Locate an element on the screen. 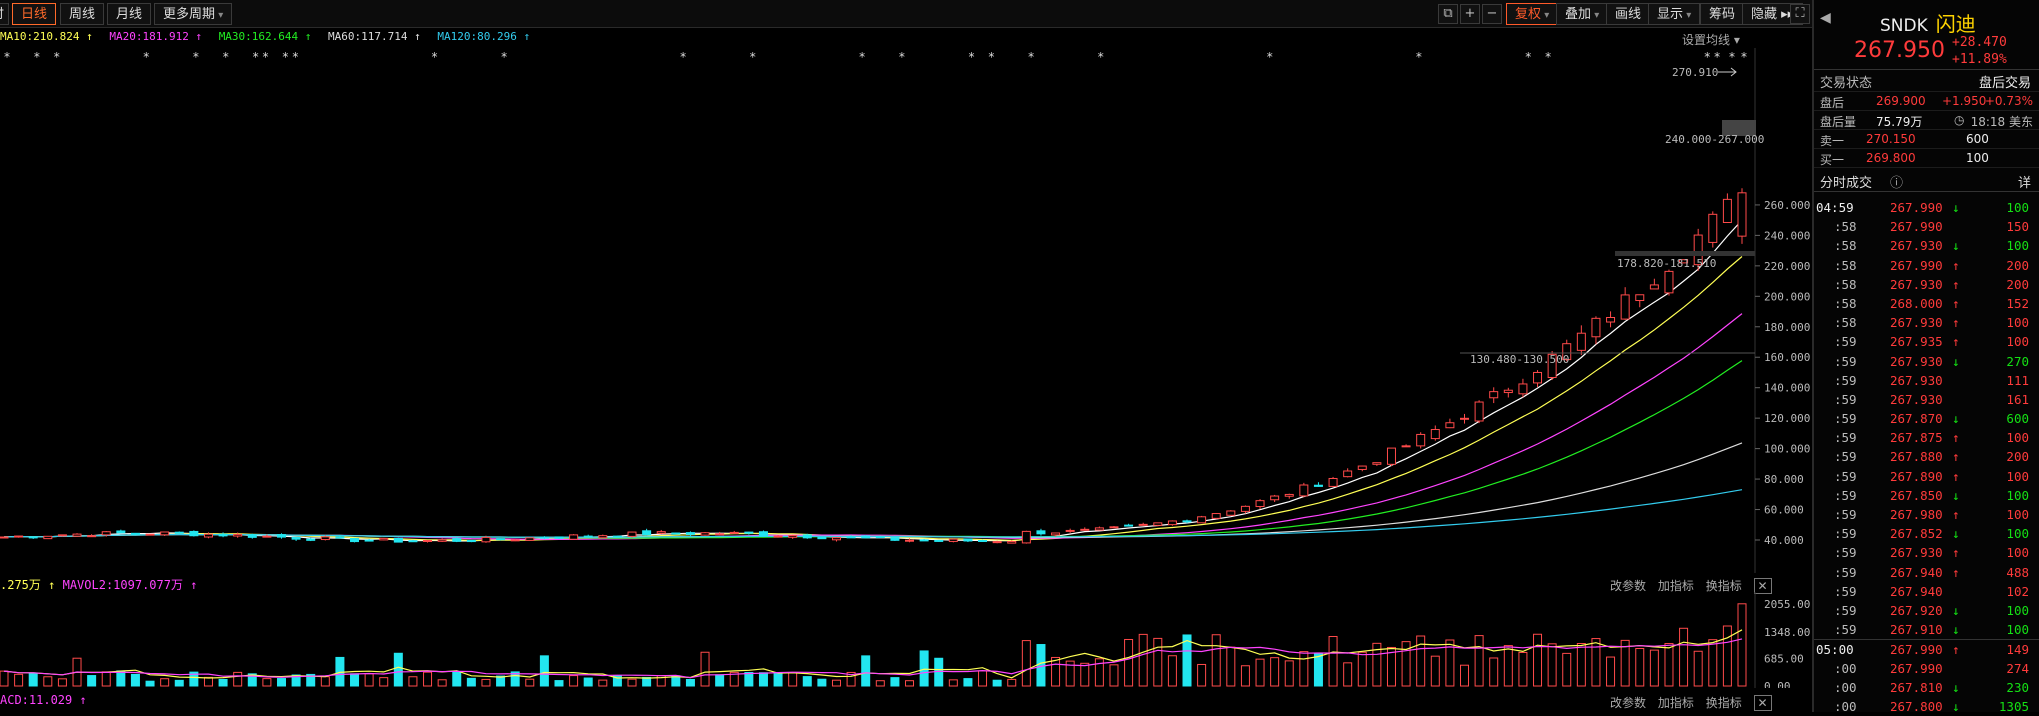  volume-chart: 2055.00 1348.00 685.00 0.00 is located at coordinates (906, 640).